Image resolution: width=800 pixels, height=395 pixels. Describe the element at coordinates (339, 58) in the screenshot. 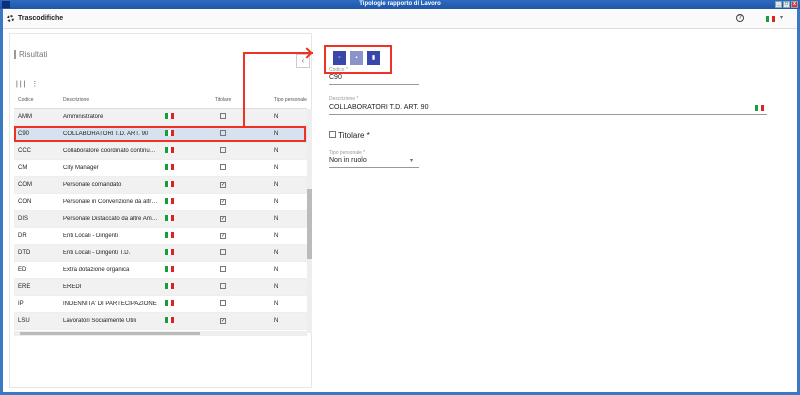

I see `new-button: ▫` at that location.